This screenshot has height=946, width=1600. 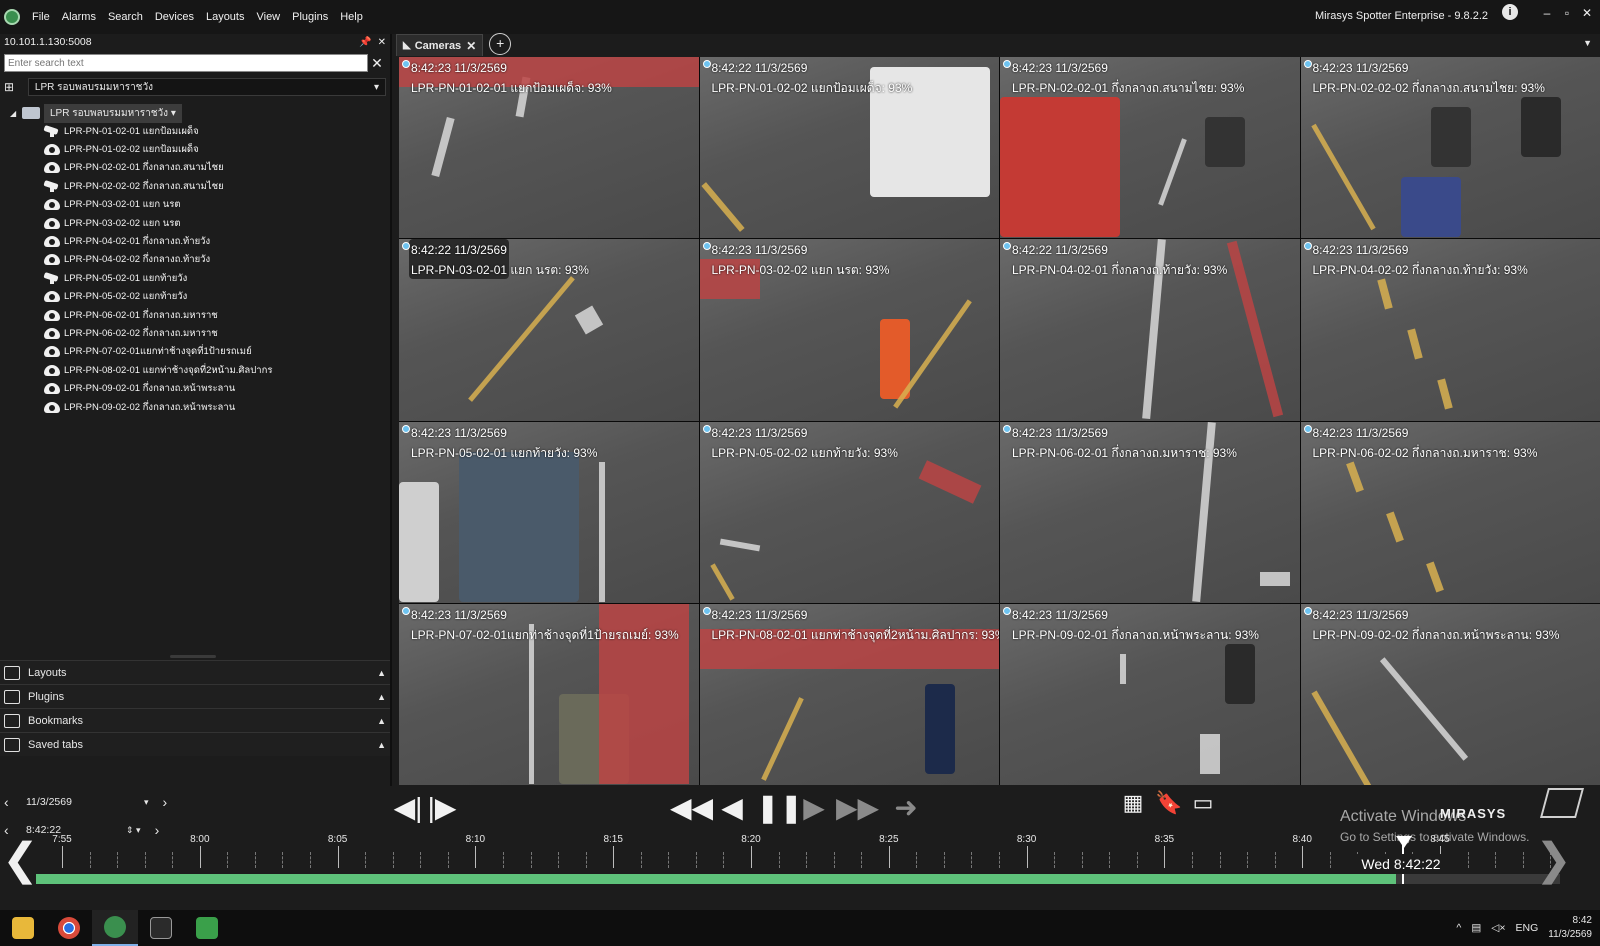 I want to click on camera-tree-item: LPR-PN-01-02-02 แยกป้อมเผด็จ, so click(x=200, y=149).